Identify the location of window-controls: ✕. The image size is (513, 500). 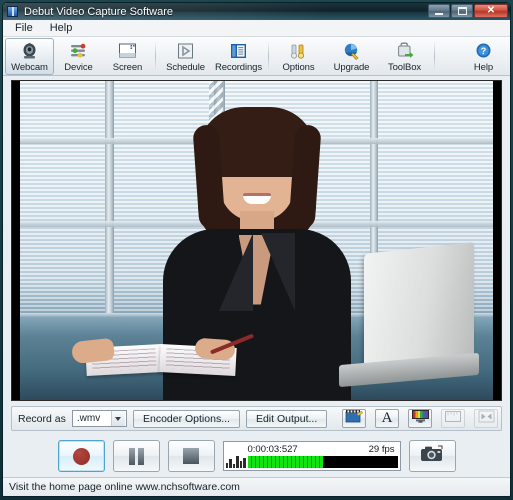
(468, 11).